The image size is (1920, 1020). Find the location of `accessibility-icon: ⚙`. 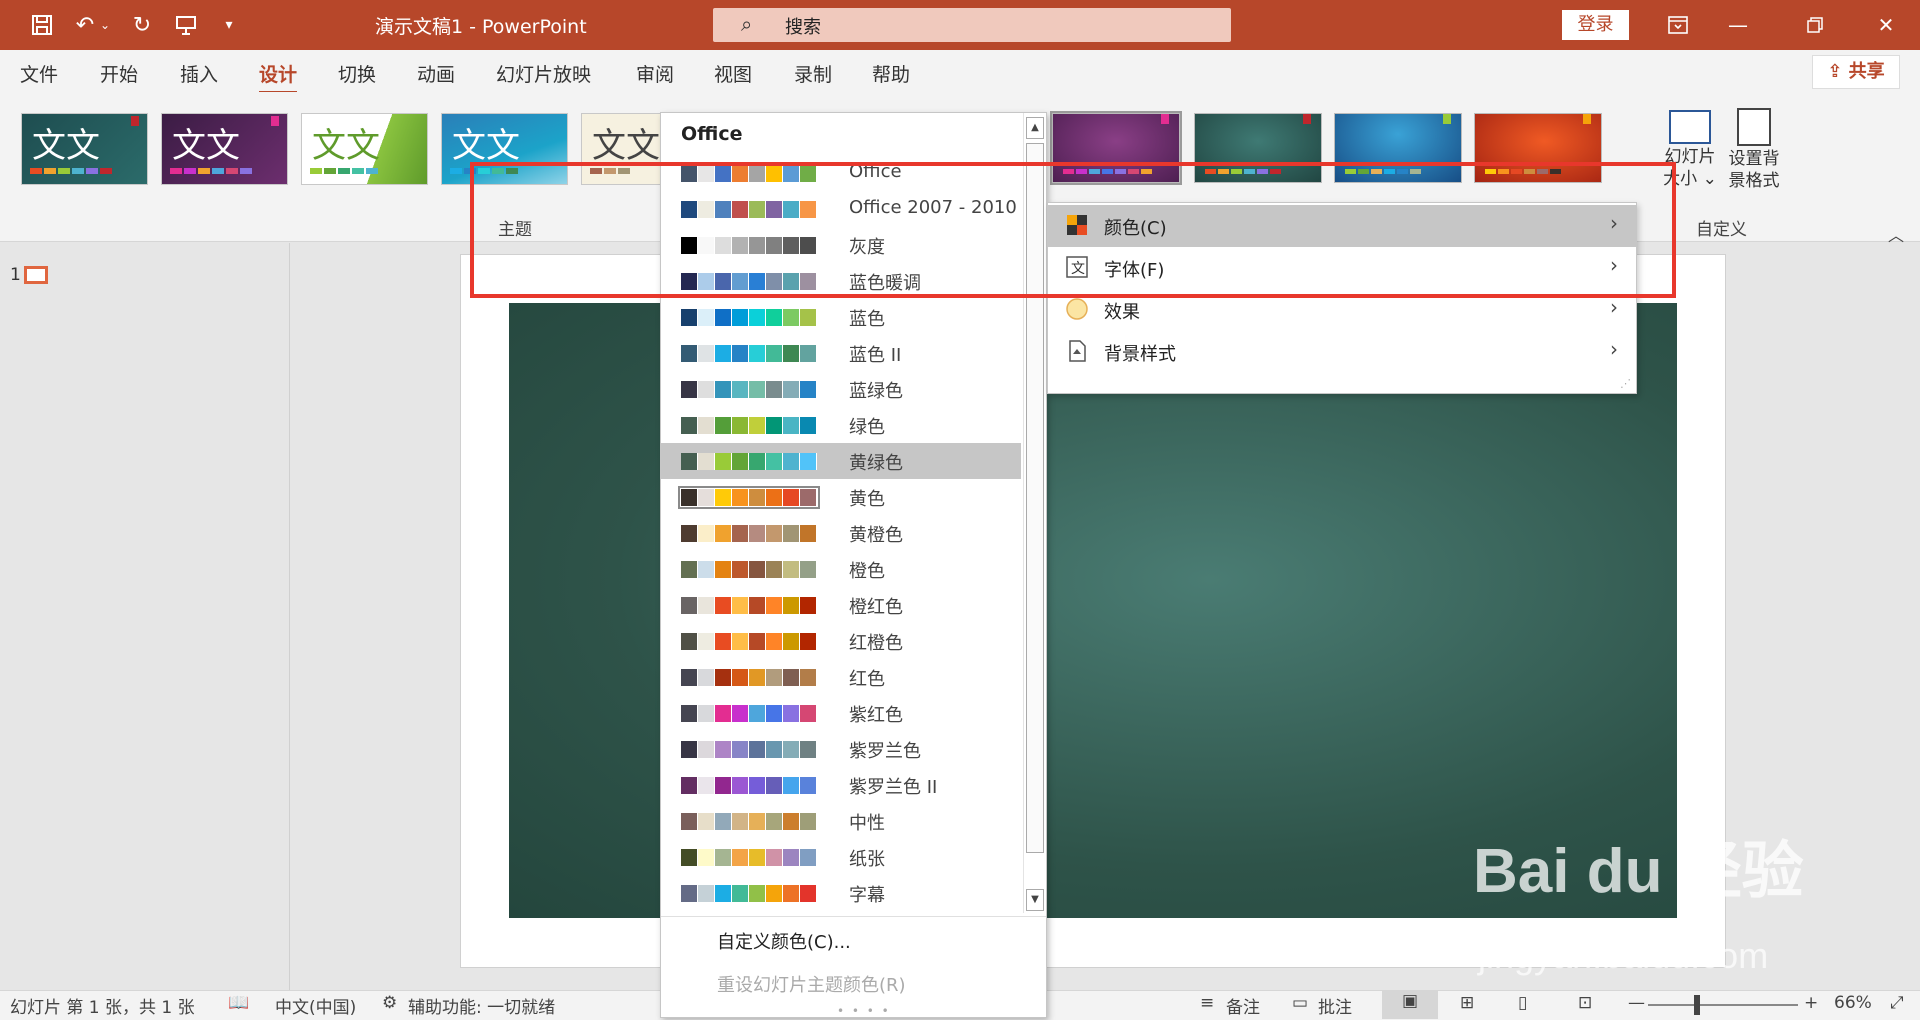

accessibility-icon: ⚙ is located at coordinates (389, 1003).